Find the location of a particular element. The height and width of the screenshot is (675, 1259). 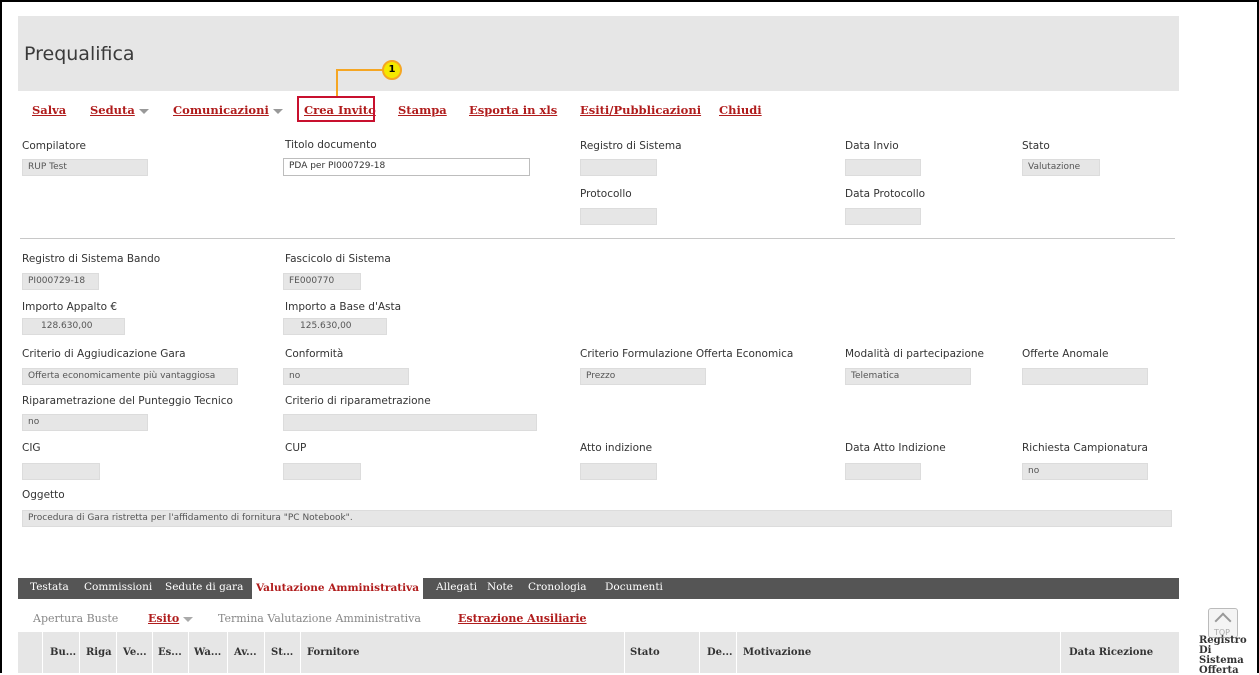

conformita-label: Conformità is located at coordinates (314, 354).